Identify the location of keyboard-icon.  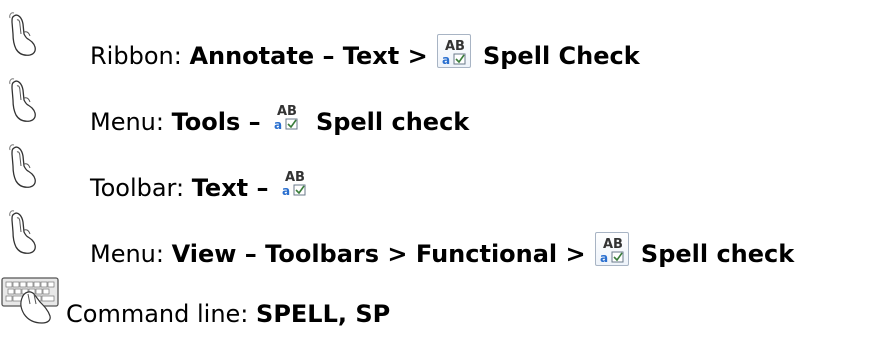
(31, 300).